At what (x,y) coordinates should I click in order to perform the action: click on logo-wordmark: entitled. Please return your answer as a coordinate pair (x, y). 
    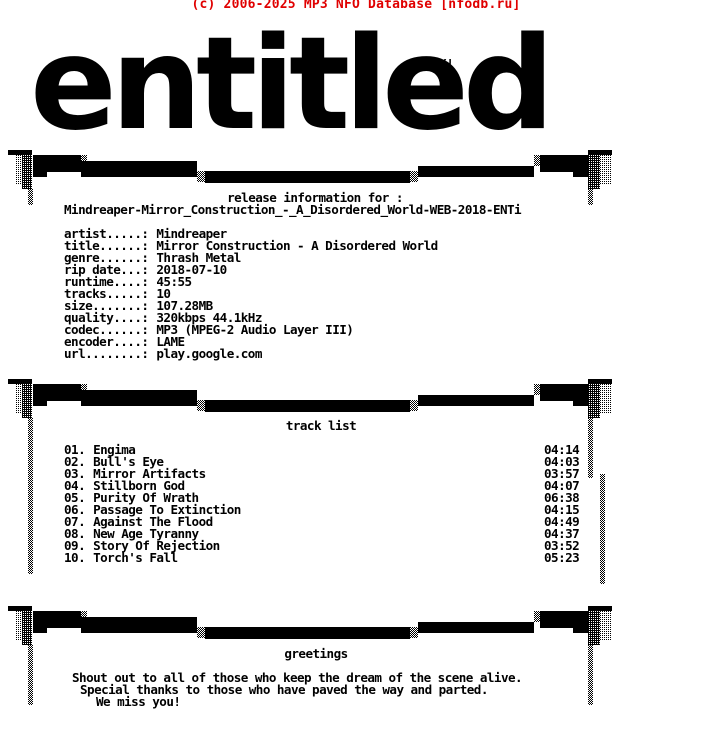
    Looking at the image, I should click on (289, 80).